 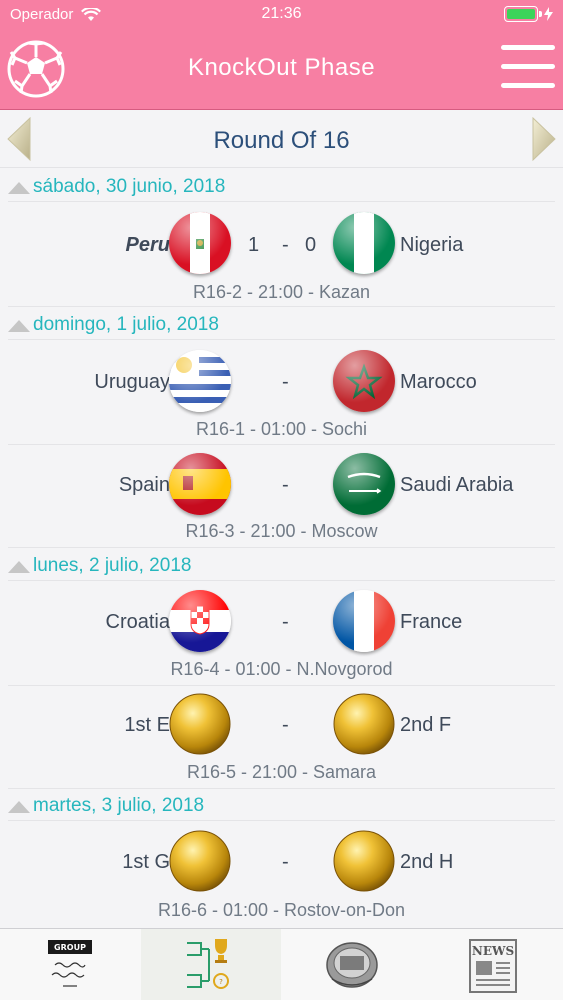 What do you see at coordinates (528, 14) in the screenshot?
I see `battery-icon` at bounding box center [528, 14].